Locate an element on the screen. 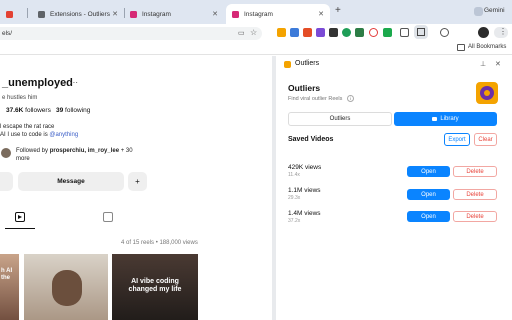  pin-icon: ⊥ is located at coordinates (483, 64).